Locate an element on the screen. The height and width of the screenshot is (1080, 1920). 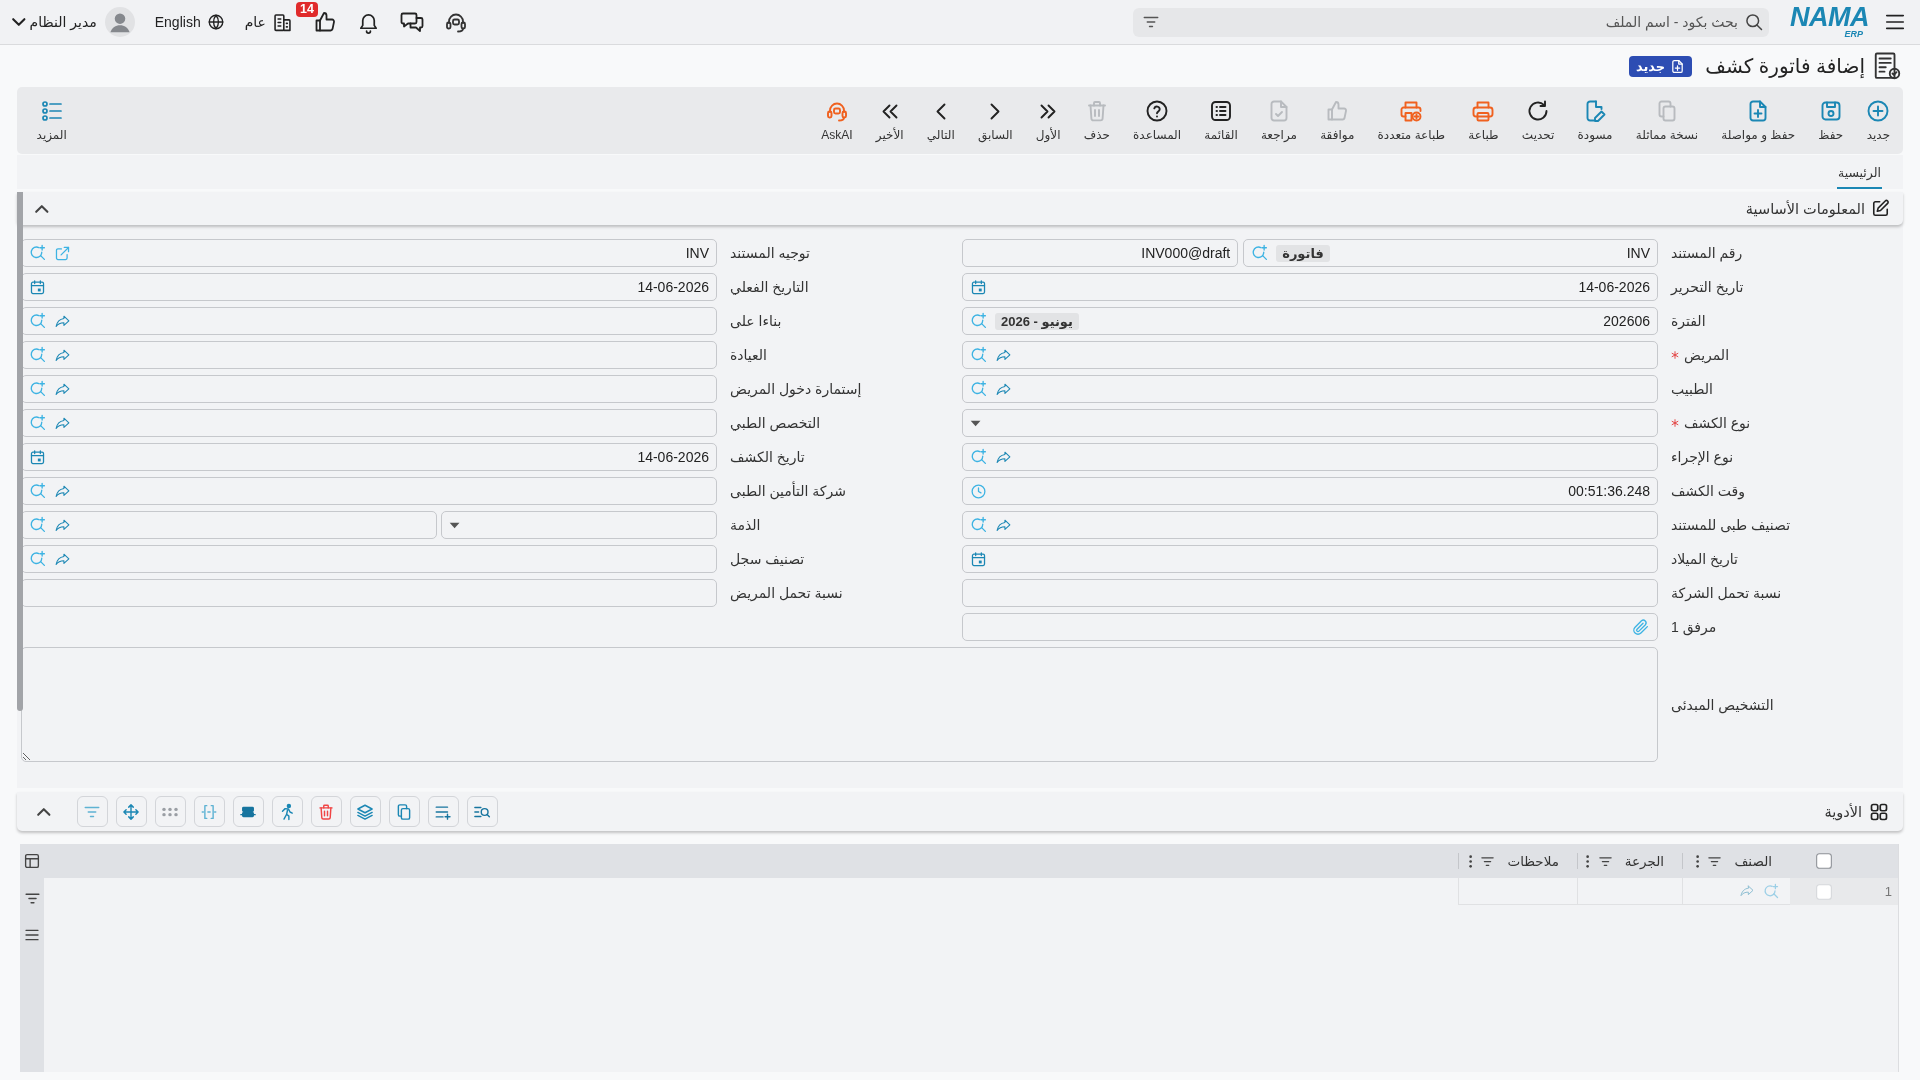
search-field: بحث بكود - اسم الملف is located at coordinates (1451, 22).